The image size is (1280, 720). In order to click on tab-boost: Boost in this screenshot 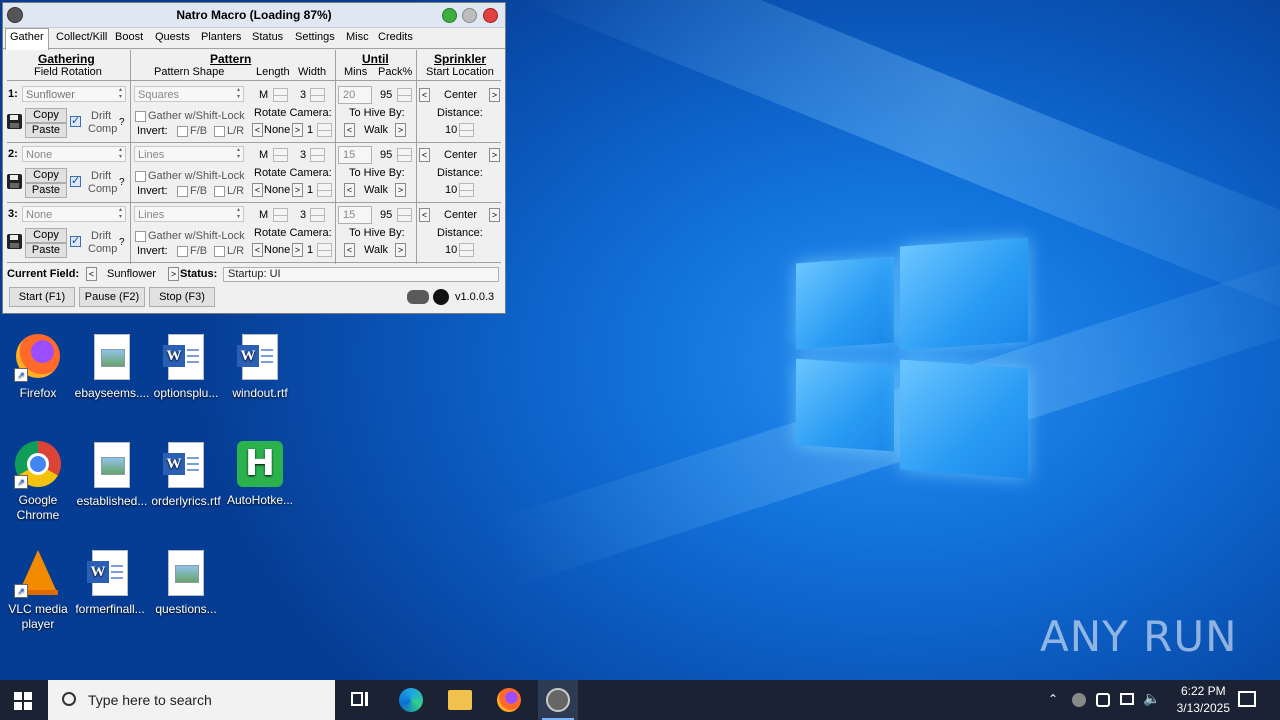, I will do `click(129, 37)`.